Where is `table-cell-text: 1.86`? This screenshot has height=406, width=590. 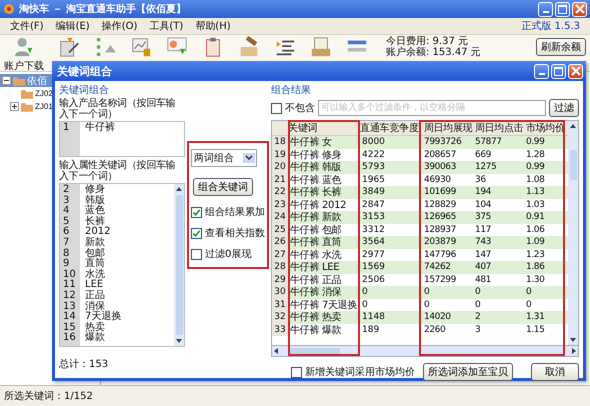
table-cell-text: 1.86 is located at coordinates (535, 267).